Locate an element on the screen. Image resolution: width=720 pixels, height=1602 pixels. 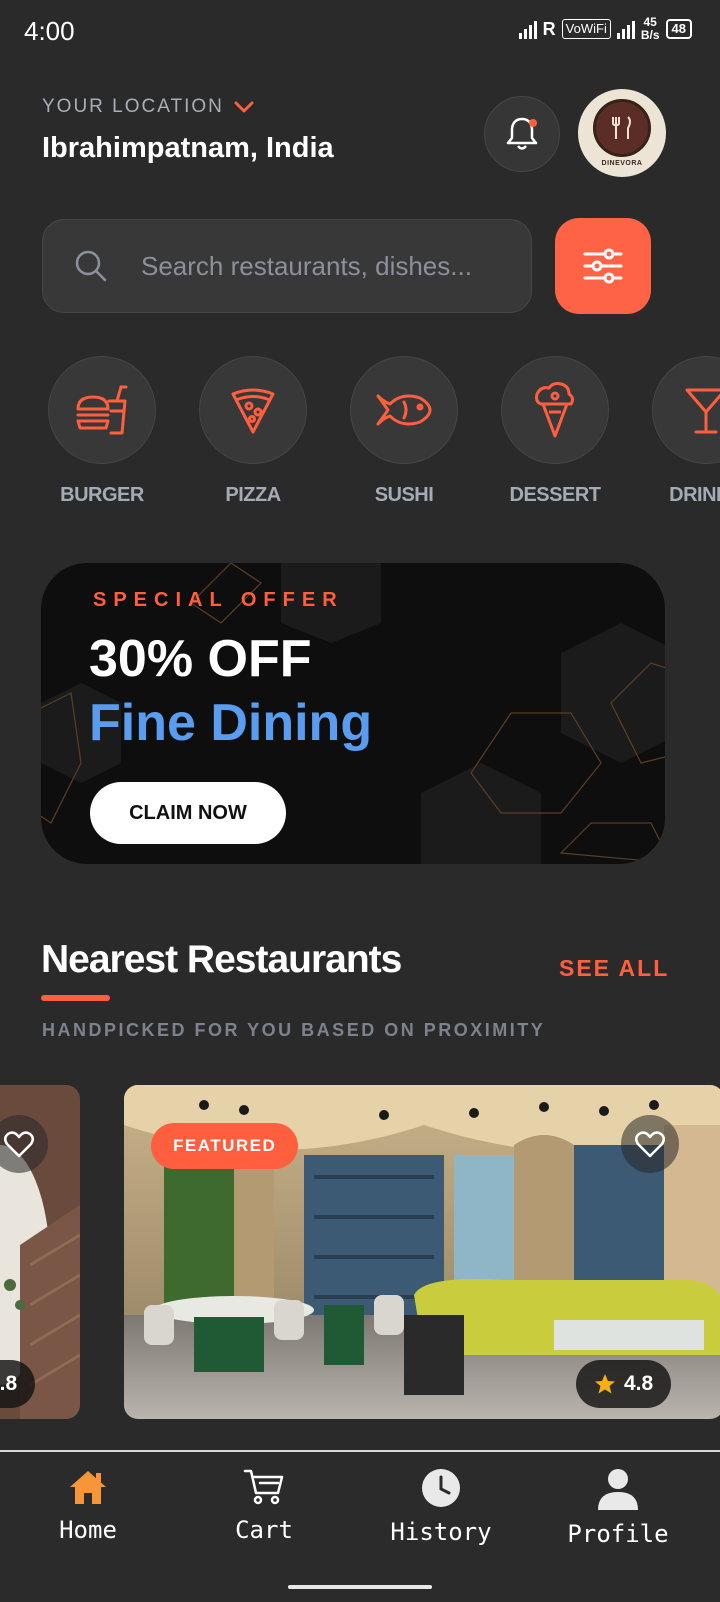
category-label: DRINKS is located at coordinates (694, 495).